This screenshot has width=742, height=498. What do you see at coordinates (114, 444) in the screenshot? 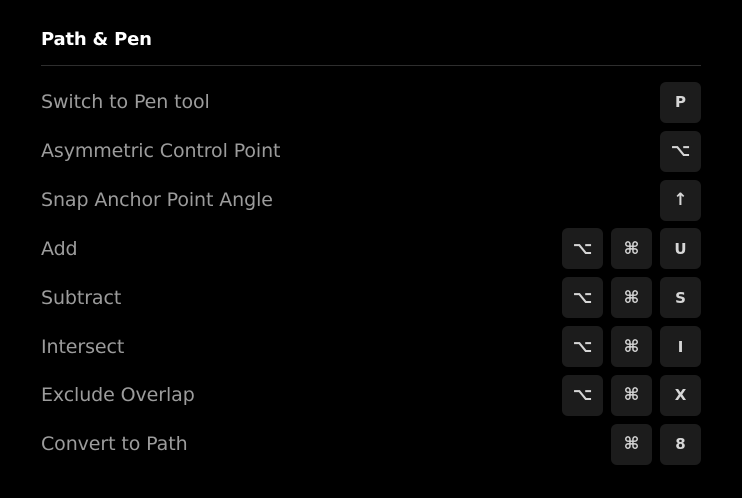
I see `shortcut-label: Convert to Path` at bounding box center [114, 444].